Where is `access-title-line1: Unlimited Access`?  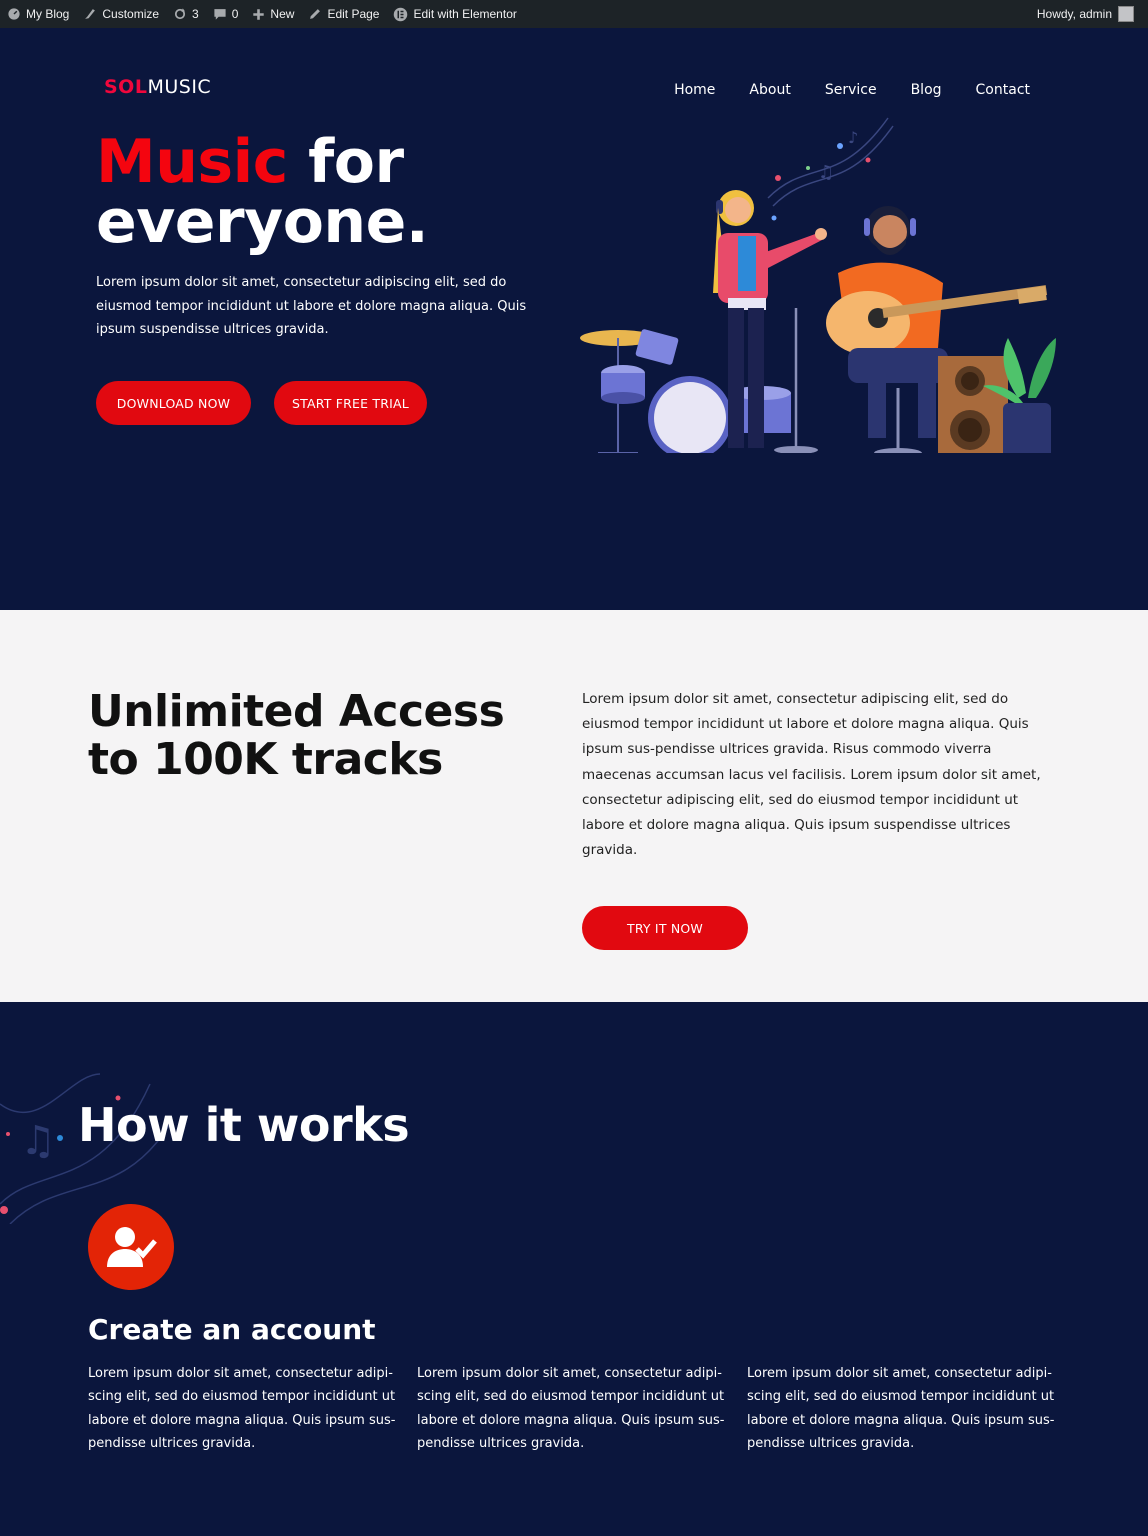 access-title-line1: Unlimited Access is located at coordinates (296, 711).